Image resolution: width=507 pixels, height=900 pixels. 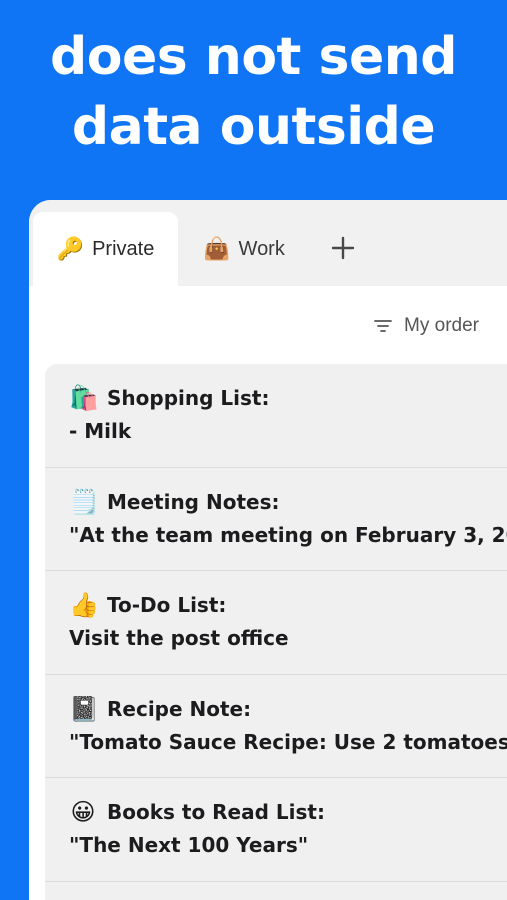 What do you see at coordinates (83, 812) in the screenshot?
I see `grinning-face-icon: 😀` at bounding box center [83, 812].